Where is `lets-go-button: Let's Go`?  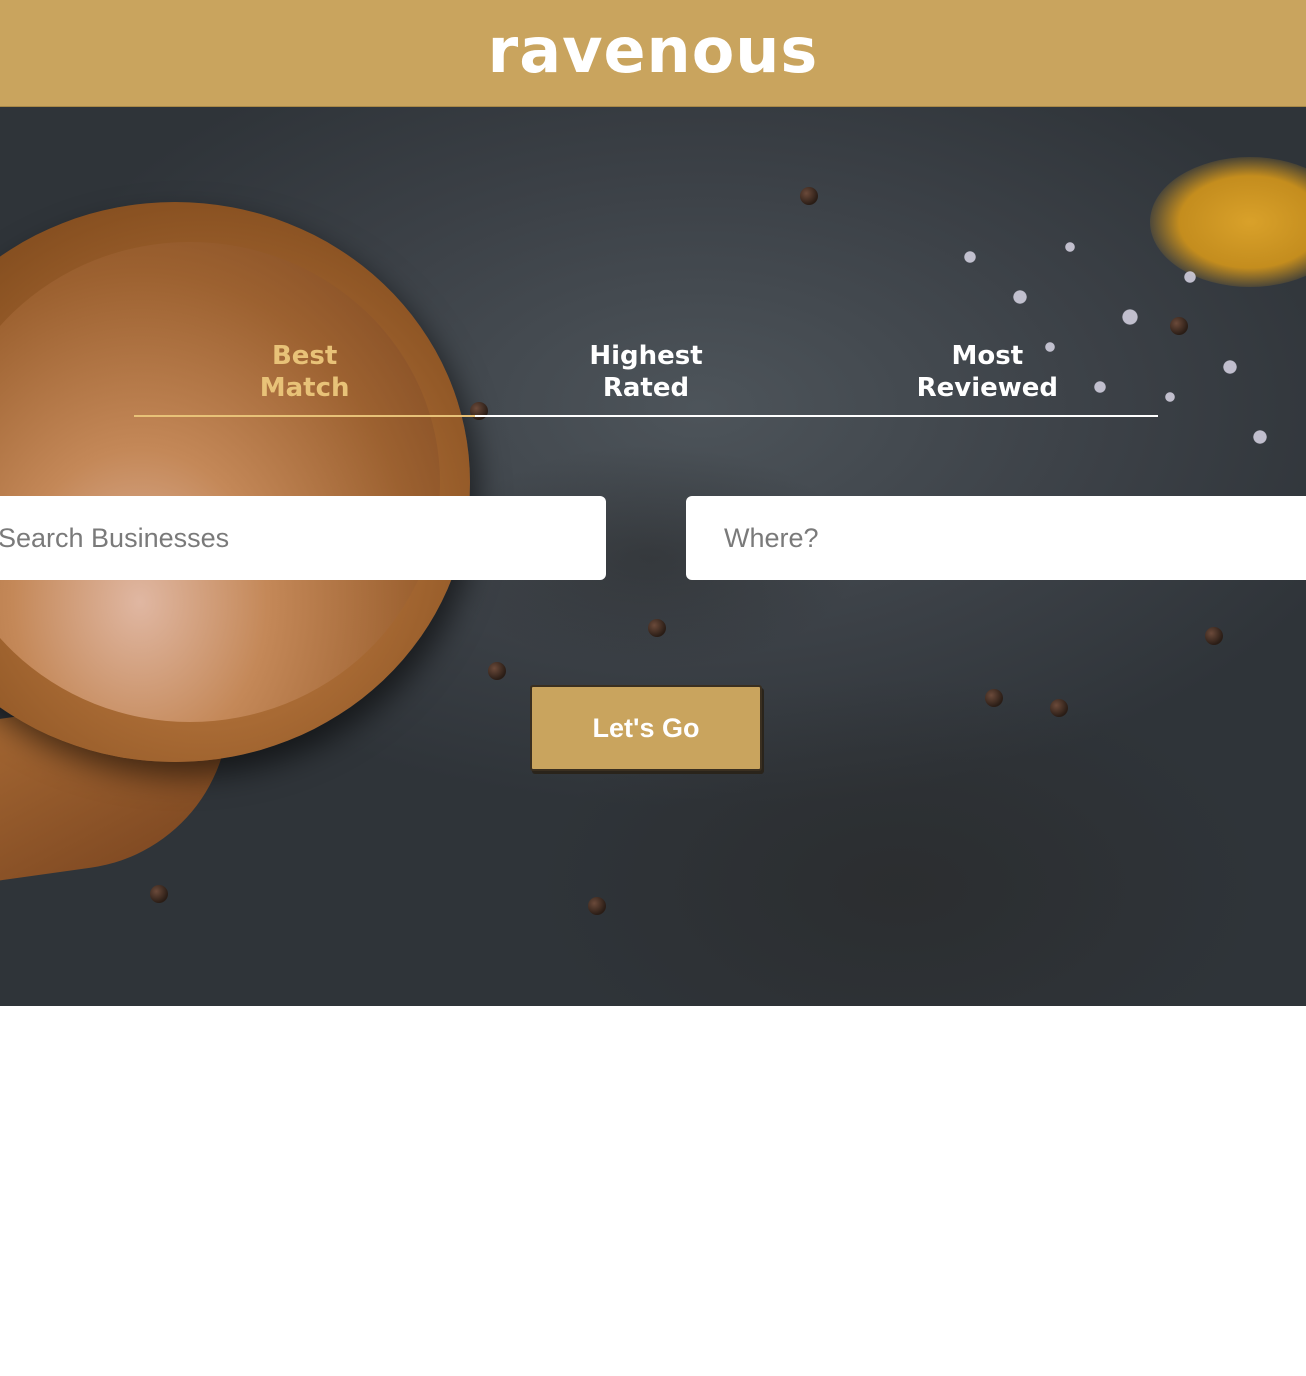
lets-go-button: Let's Go is located at coordinates (646, 728).